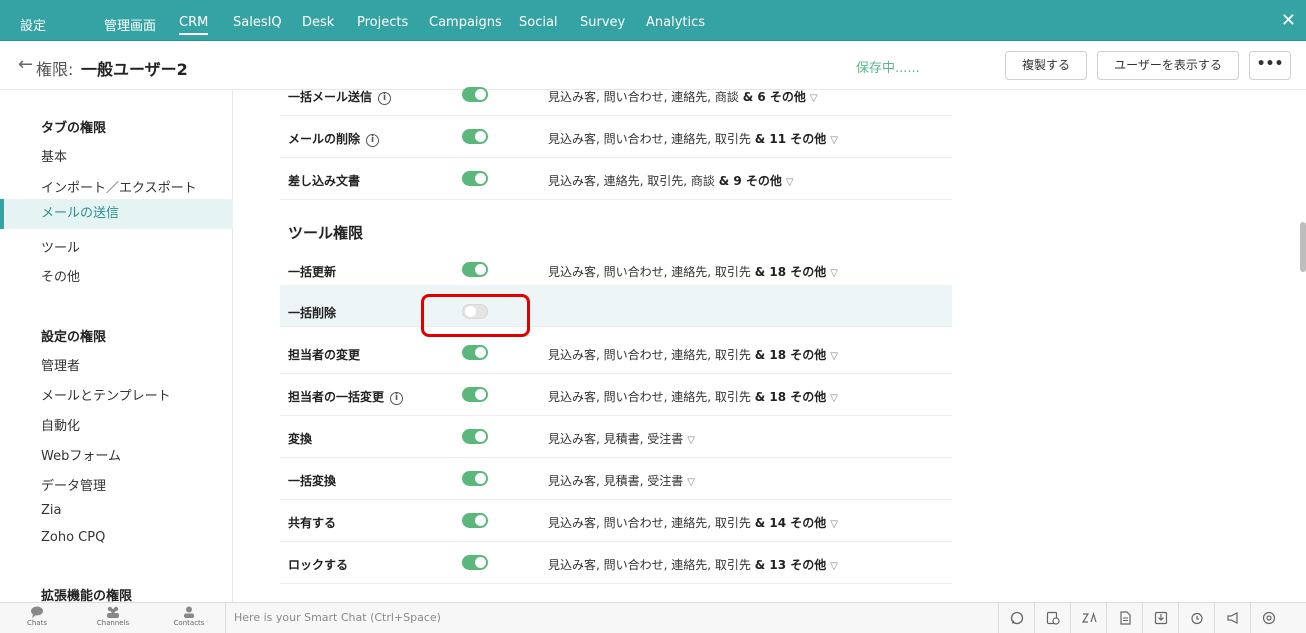  I want to click on chats-label: Chats, so click(36, 623).